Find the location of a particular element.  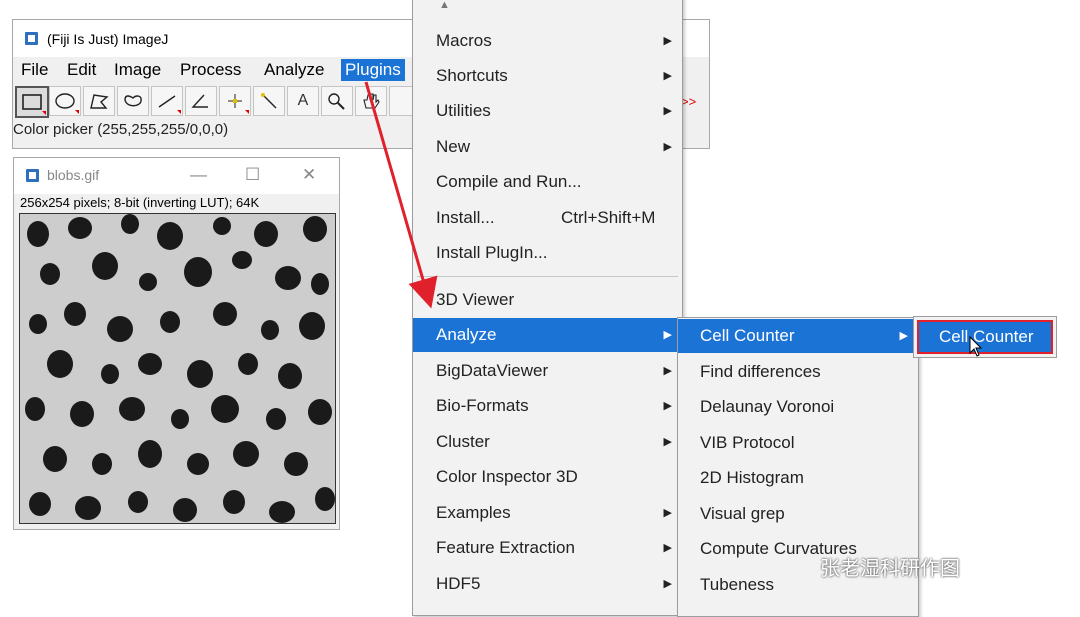

text-tool-icon: A is located at coordinates (303, 101).